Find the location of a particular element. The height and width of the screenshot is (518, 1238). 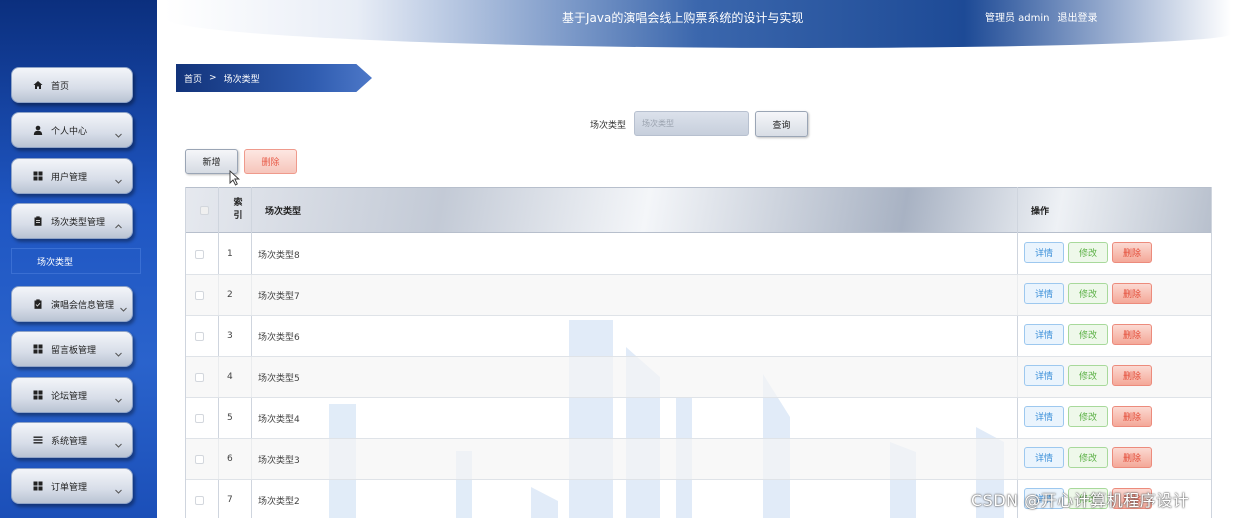

row-index: 3 is located at coordinates (230, 336).